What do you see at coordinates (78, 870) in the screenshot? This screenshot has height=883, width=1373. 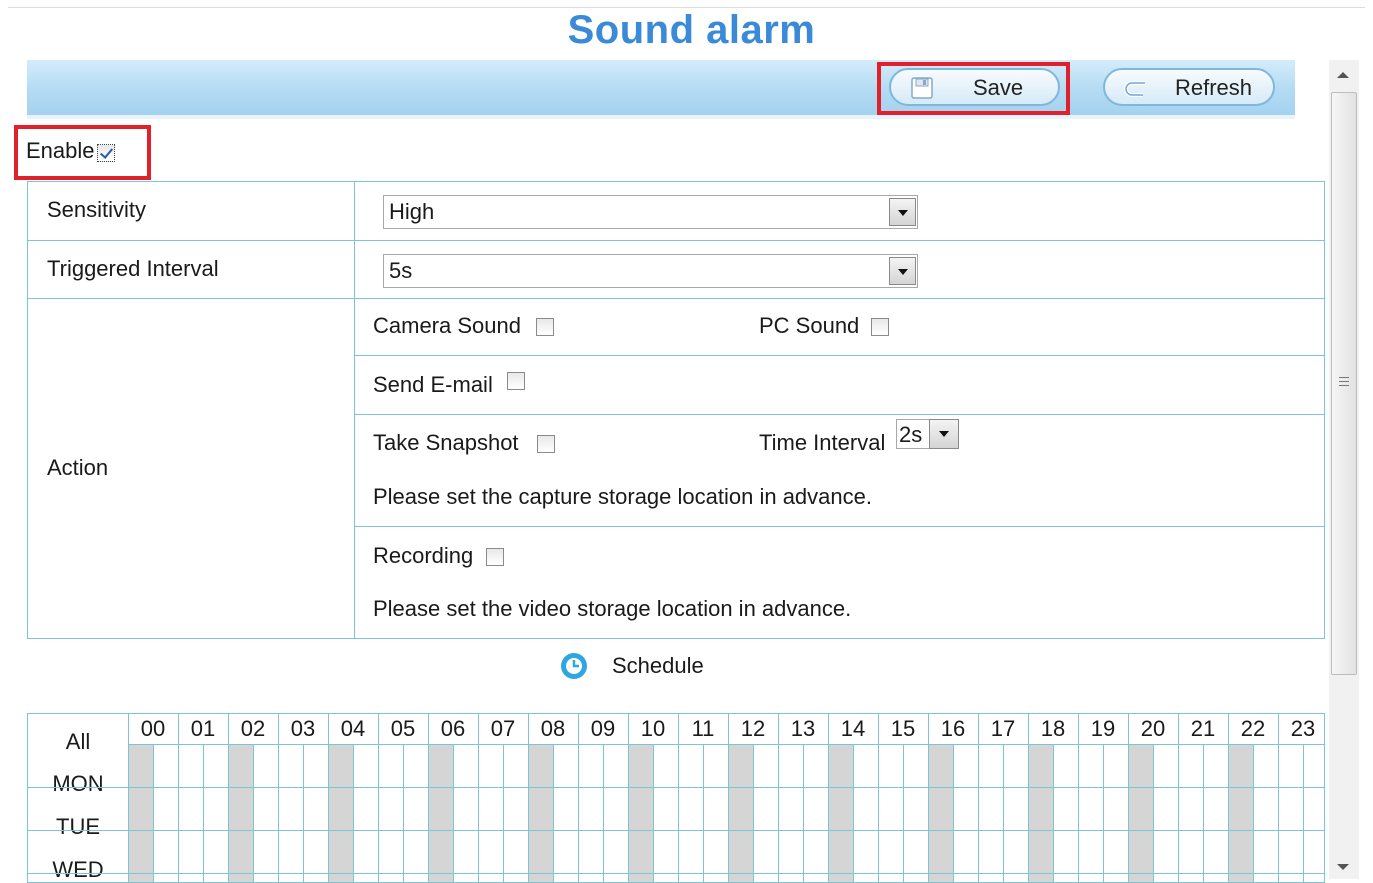 I see `day-label-wed: WED` at bounding box center [78, 870].